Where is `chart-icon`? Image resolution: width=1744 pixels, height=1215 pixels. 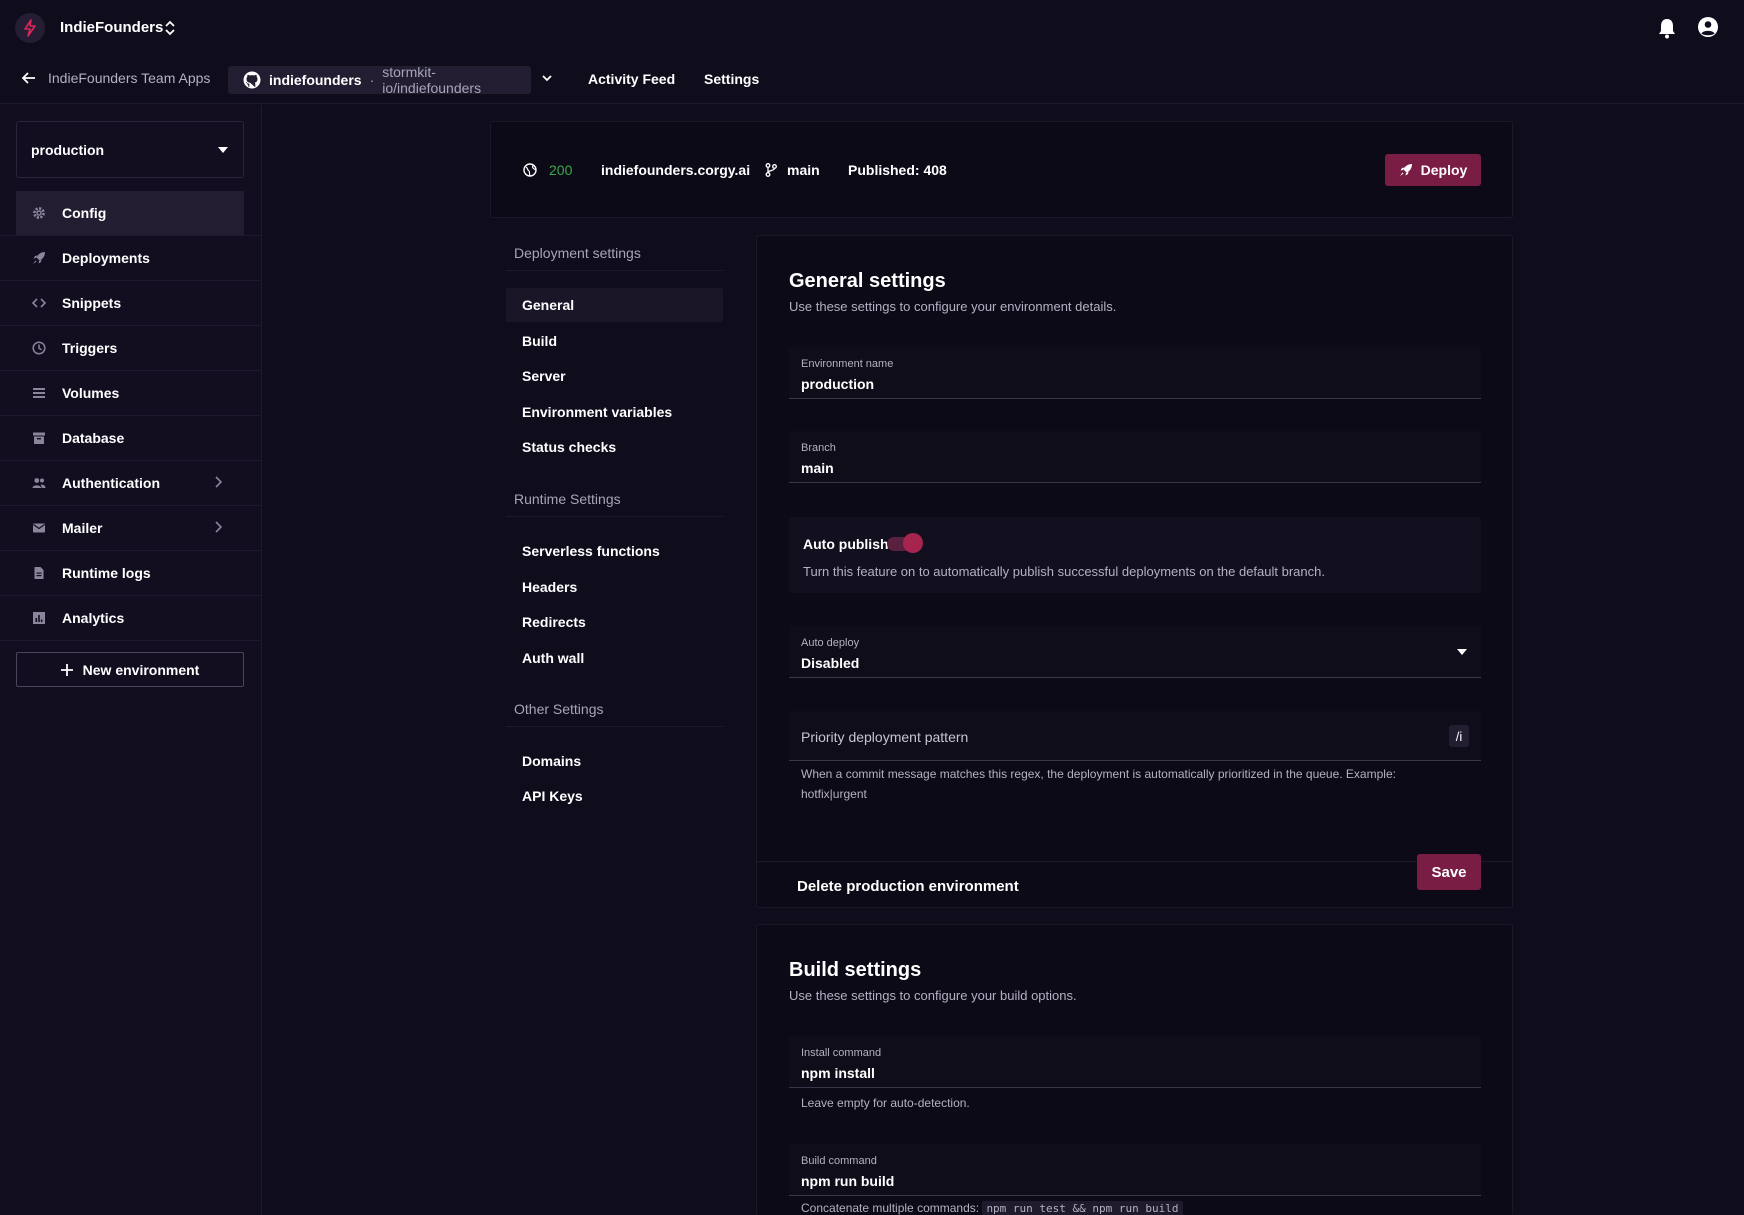 chart-icon is located at coordinates (39, 618).